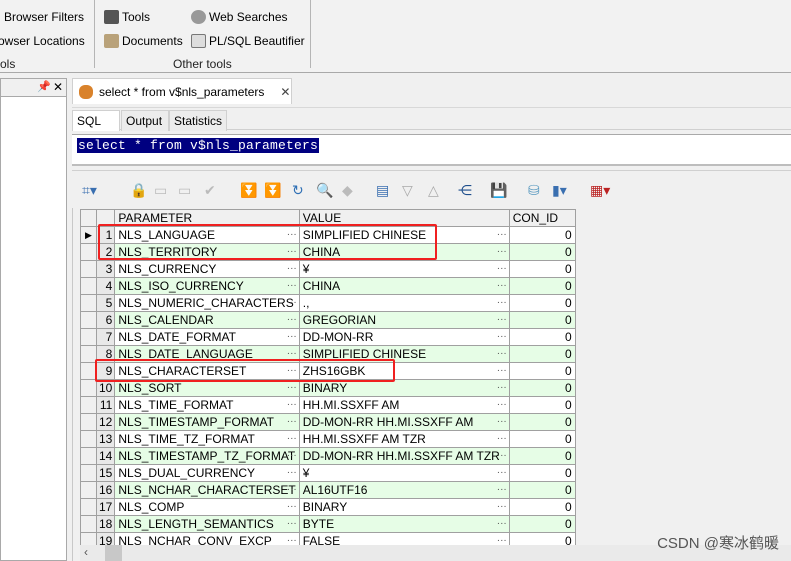  I want to click on cell-value: CHINA ···, so click(404, 286).